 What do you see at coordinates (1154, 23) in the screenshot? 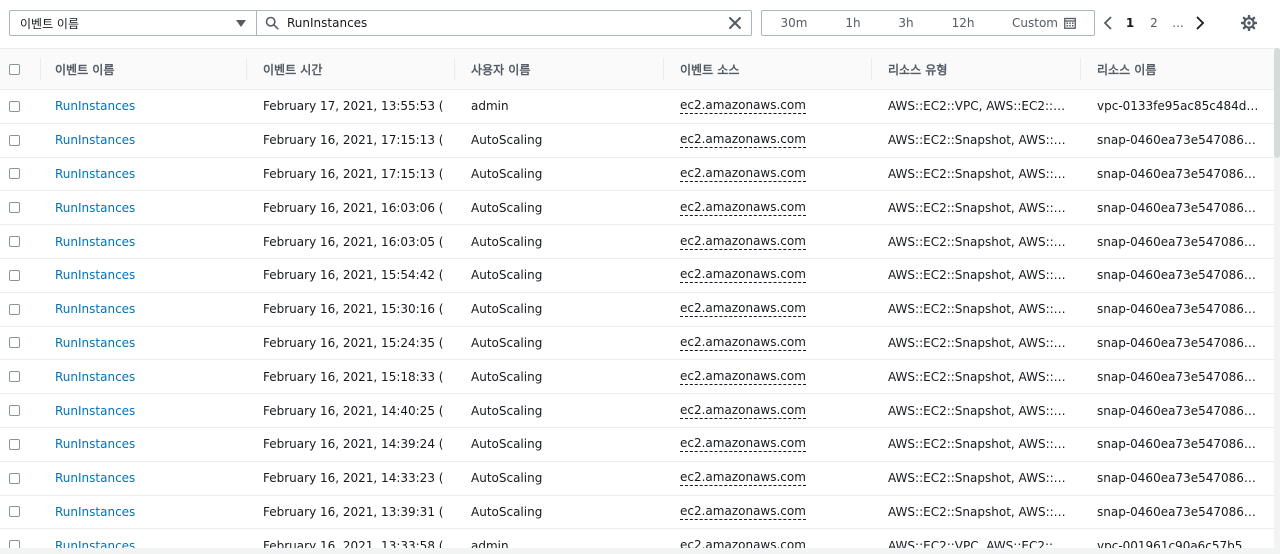
I see `page-2-button: 2` at bounding box center [1154, 23].